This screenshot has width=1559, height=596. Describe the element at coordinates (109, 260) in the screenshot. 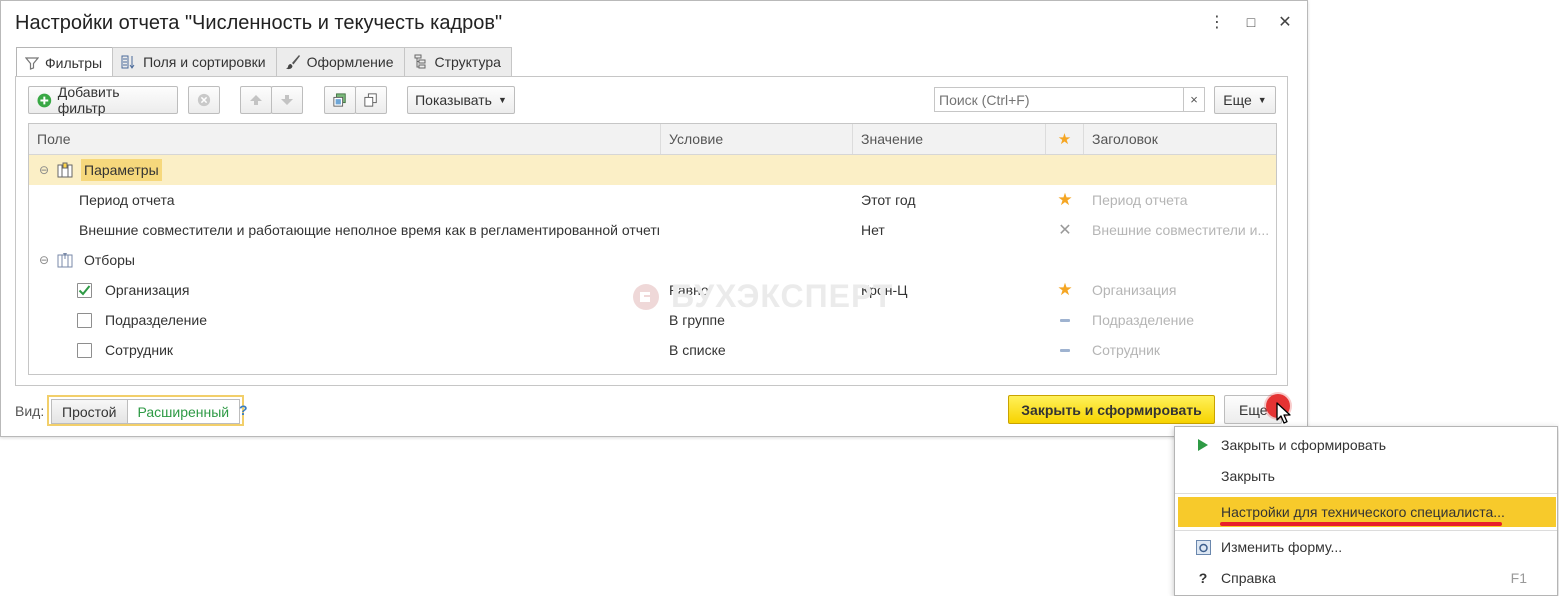

I see `group-label: Отборы` at that location.